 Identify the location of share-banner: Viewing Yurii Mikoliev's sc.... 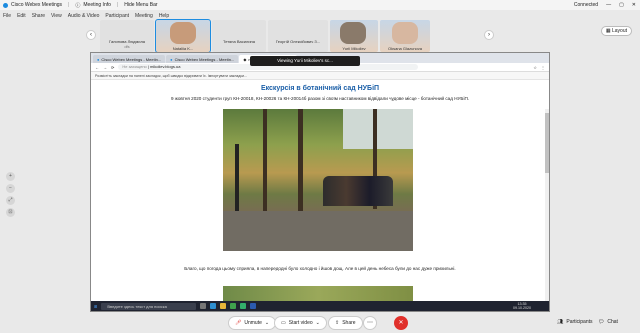
(305, 61).